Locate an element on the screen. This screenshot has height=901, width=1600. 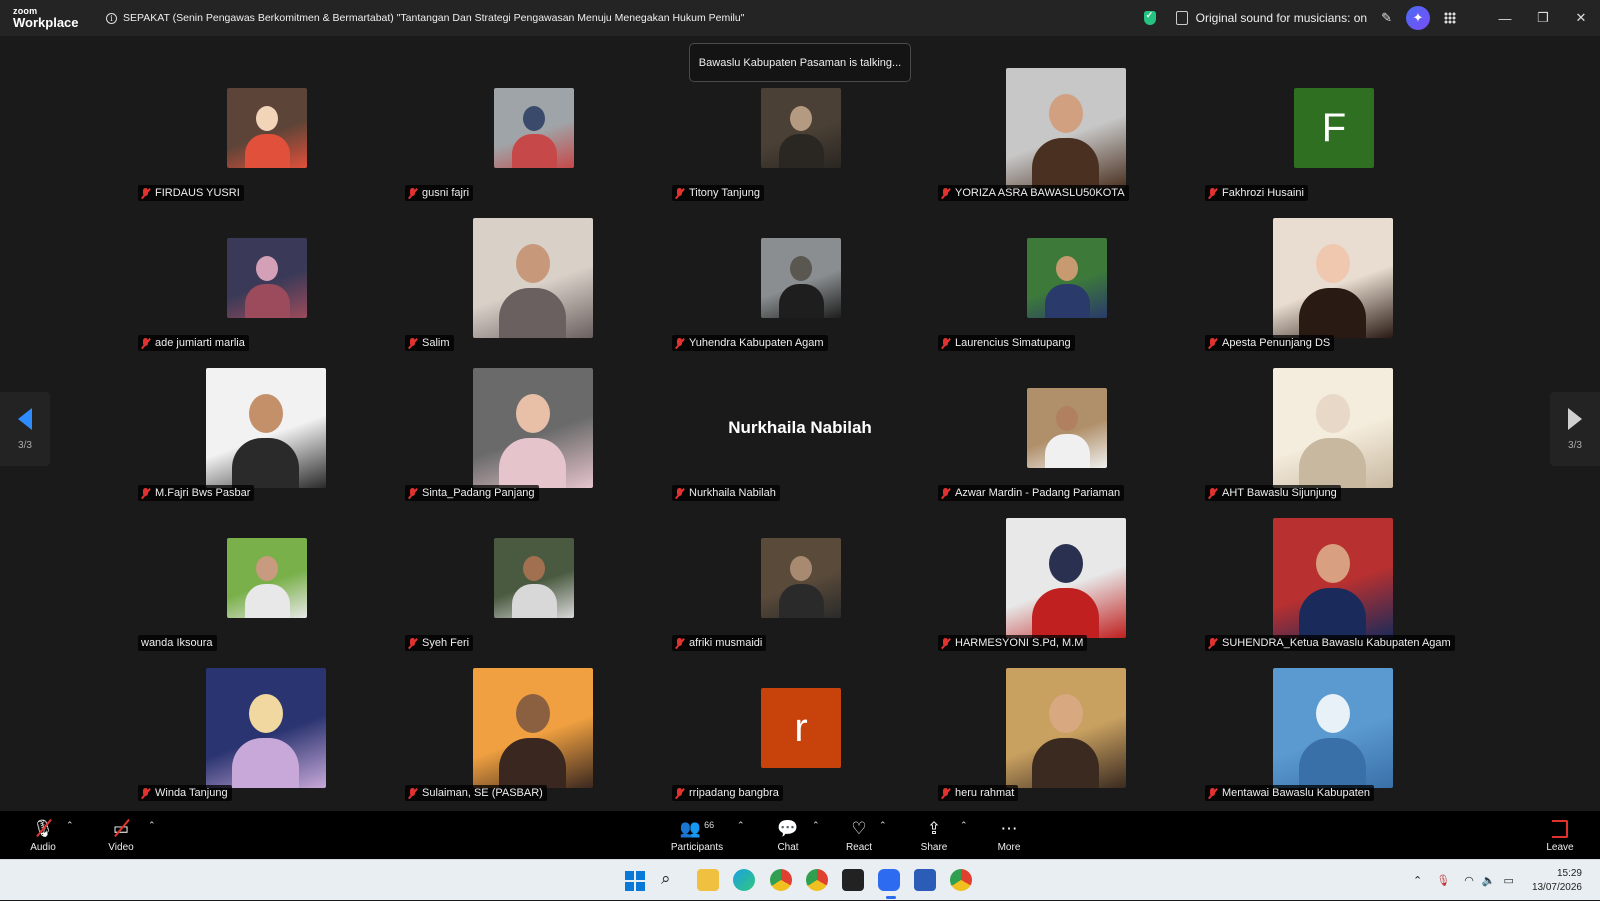
leave-label: Leave is located at coordinates (1560, 847).